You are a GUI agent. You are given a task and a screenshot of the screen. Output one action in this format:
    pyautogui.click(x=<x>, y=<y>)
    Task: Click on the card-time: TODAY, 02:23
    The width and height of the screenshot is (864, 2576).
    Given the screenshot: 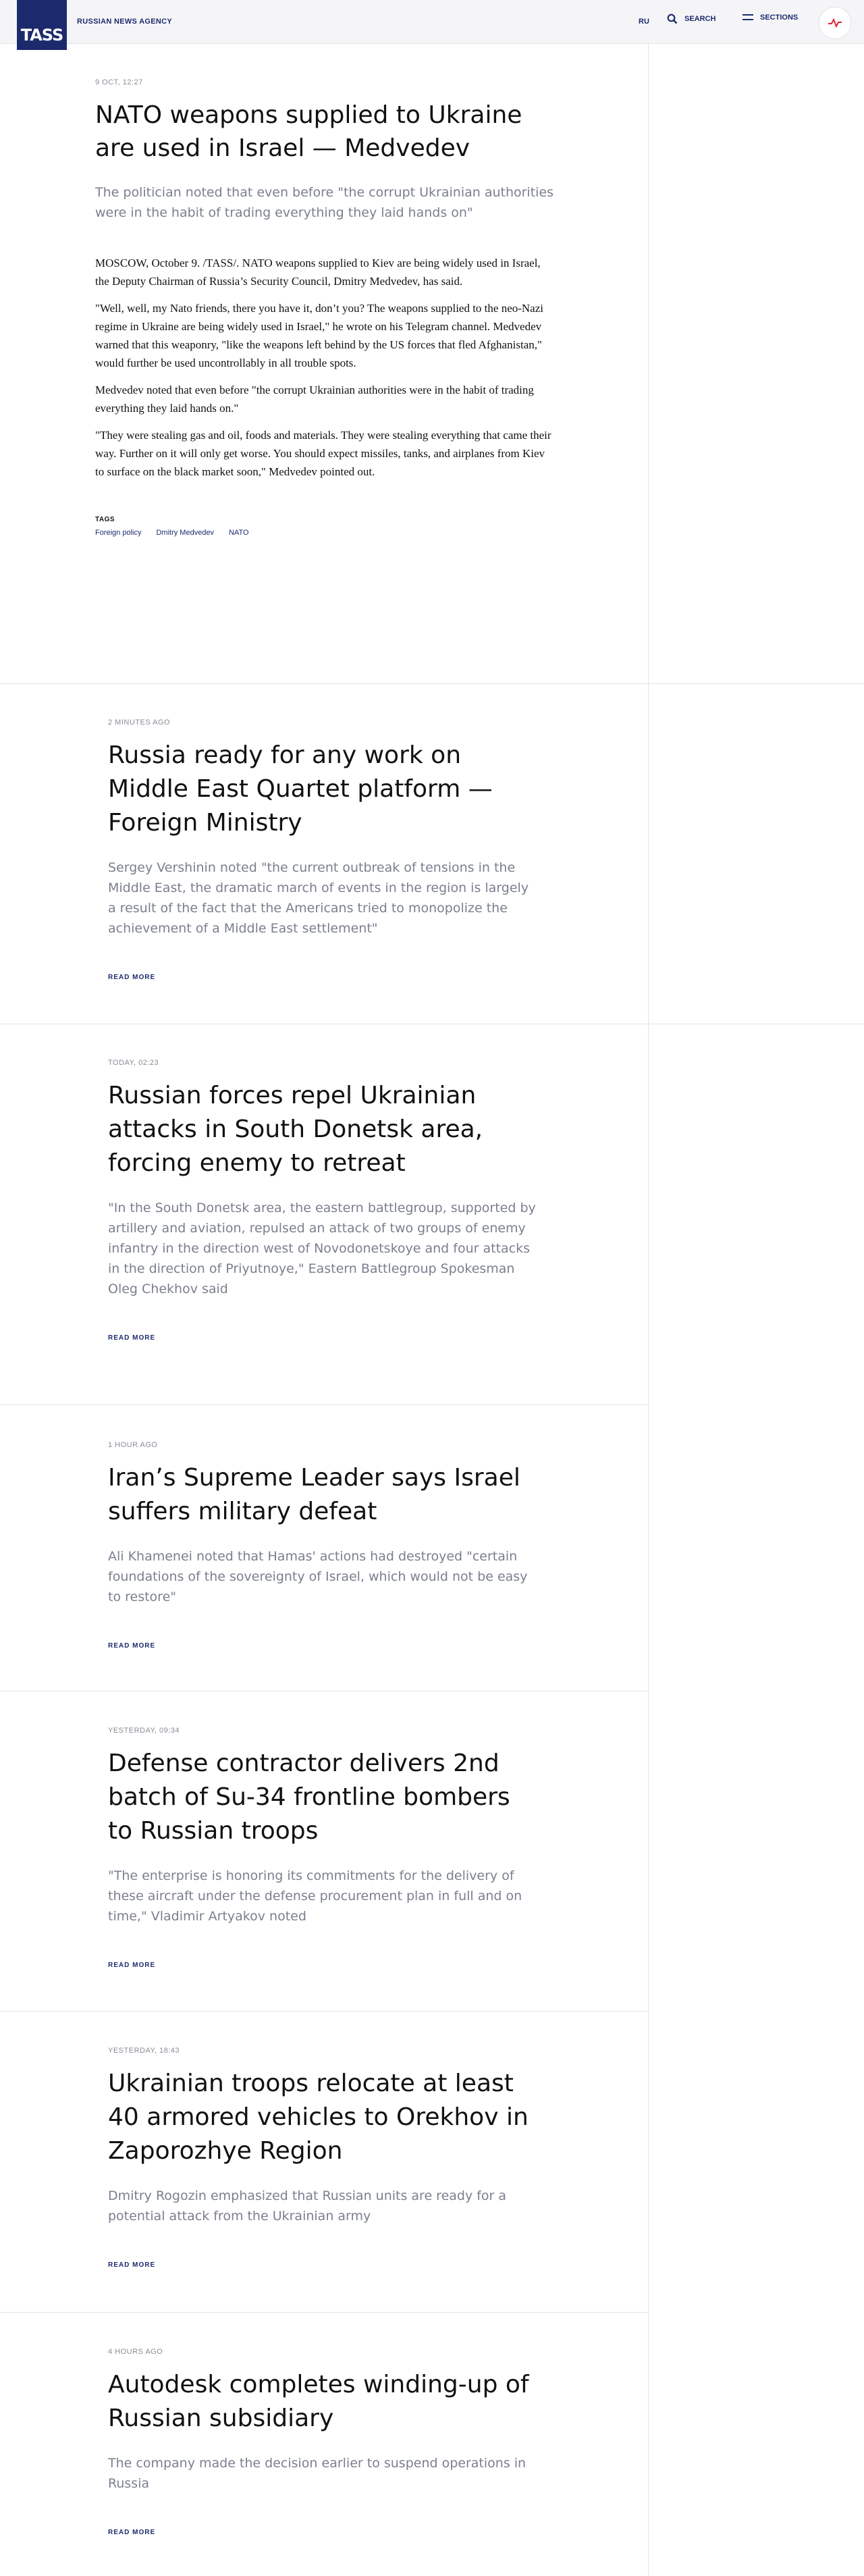 What is the action you would take?
    pyautogui.click(x=133, y=1063)
    